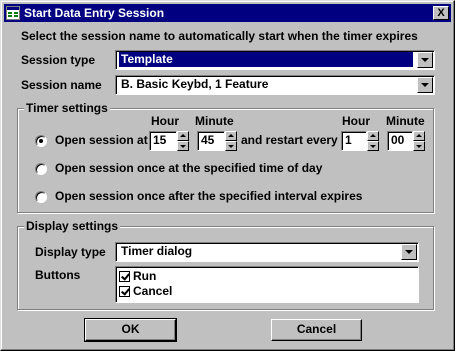 The height and width of the screenshot is (351, 455). What do you see at coordinates (41, 169) in the screenshot?
I see `time-of-day-radio` at bounding box center [41, 169].